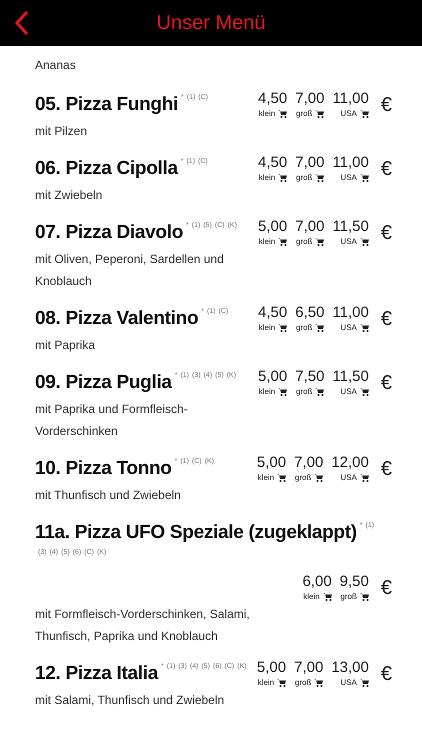 Image resolution: width=422 pixels, height=750 pixels. I want to click on description-text: Ananas, so click(56, 65).